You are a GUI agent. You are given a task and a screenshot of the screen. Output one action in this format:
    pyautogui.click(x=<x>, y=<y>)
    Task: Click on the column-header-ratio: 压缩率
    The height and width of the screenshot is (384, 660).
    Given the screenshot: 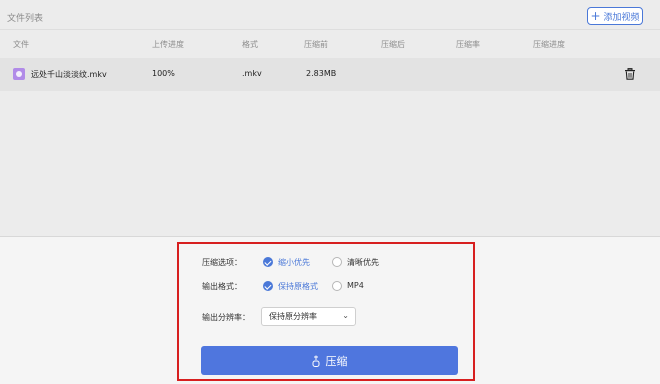 What is the action you would take?
    pyautogui.click(x=468, y=44)
    